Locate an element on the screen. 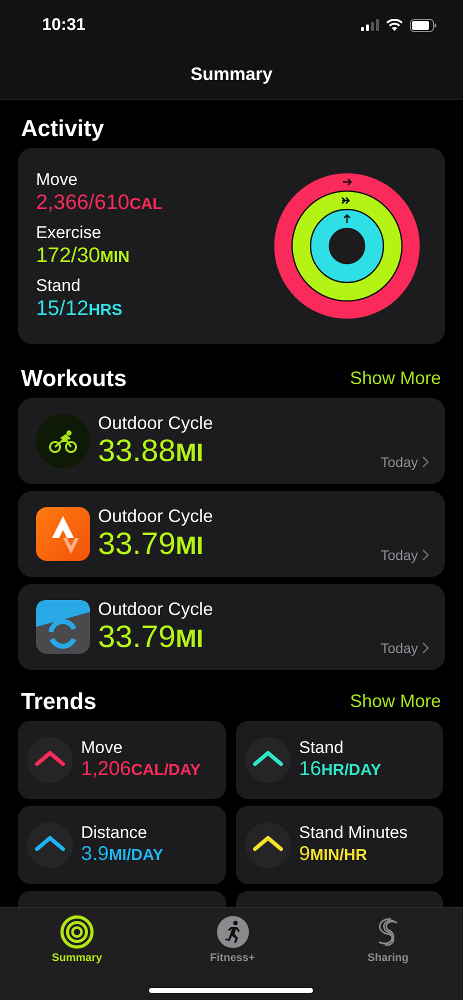 This screenshot has height=1000, width=463. arc-app-icon is located at coordinates (63, 627).